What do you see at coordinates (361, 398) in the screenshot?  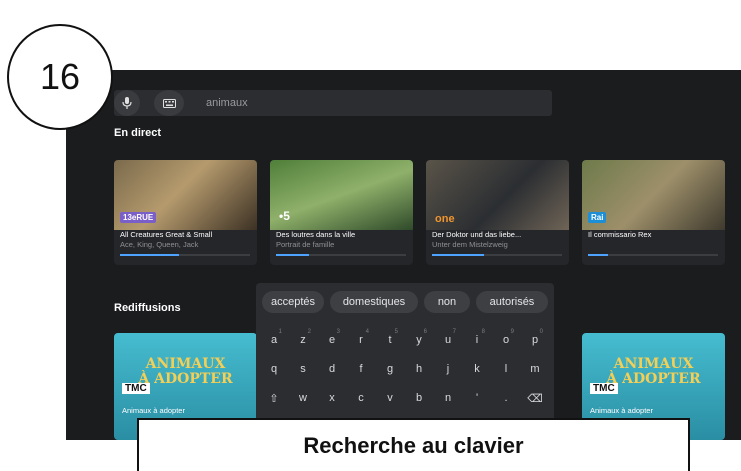 I see `key: c` at bounding box center [361, 398].